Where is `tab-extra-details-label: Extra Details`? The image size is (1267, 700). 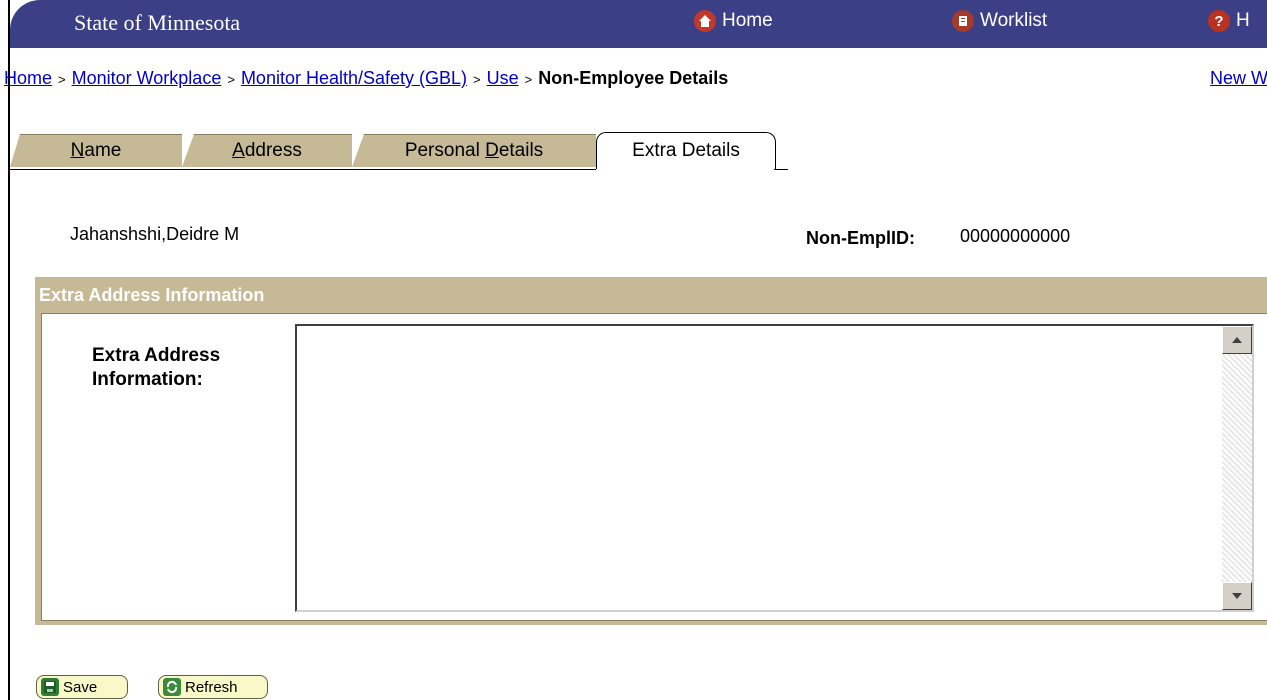 tab-extra-details-label: Extra Details is located at coordinates (686, 150).